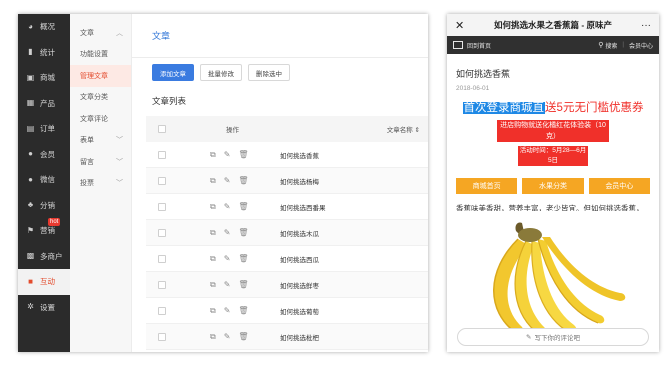 Image resolution: width=671 pixels, height=366 pixels. What do you see at coordinates (299, 338) in the screenshot?
I see `article-name: 如何挑选枇杷` at bounding box center [299, 338].